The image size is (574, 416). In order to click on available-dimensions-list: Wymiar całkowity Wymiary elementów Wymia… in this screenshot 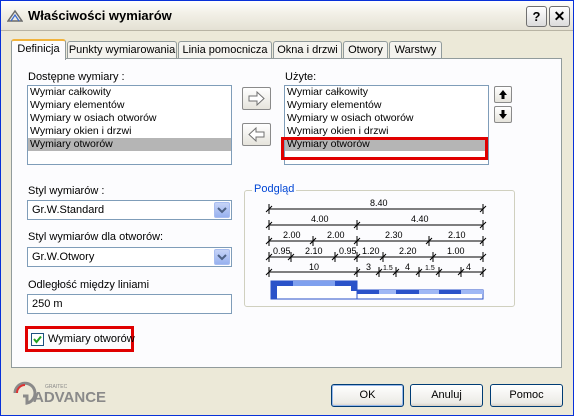, I will do `click(129, 125)`.